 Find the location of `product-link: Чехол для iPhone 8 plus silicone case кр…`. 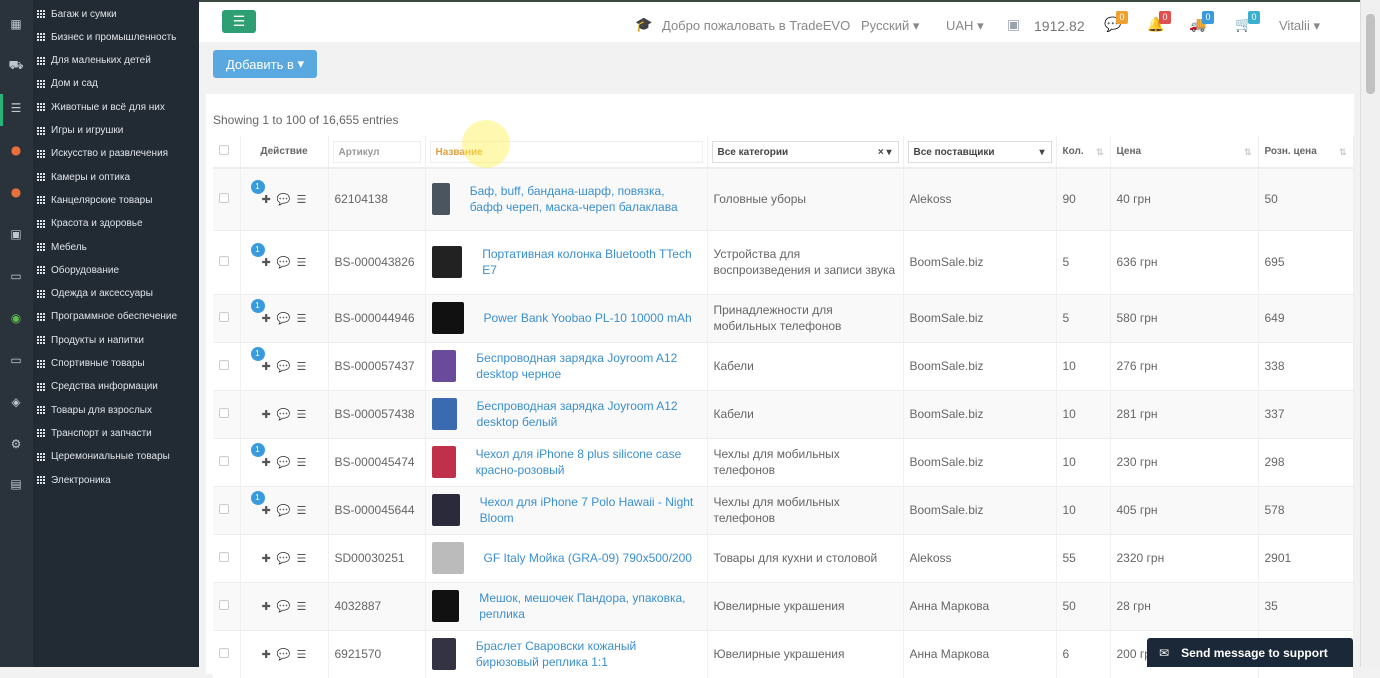

product-link: Чехол для iPhone 8 plus silicone case кр… is located at coordinates (588, 462).